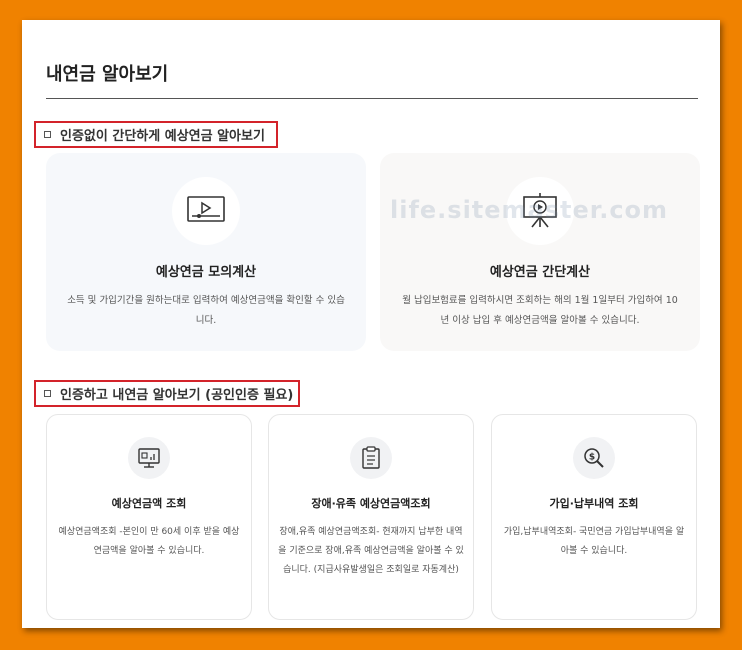 This screenshot has height=650, width=742. What do you see at coordinates (177, 395) in the screenshot?
I see `section-label-text: 인증하고 내연금 알아보기 (공인인증 필요)` at bounding box center [177, 395].